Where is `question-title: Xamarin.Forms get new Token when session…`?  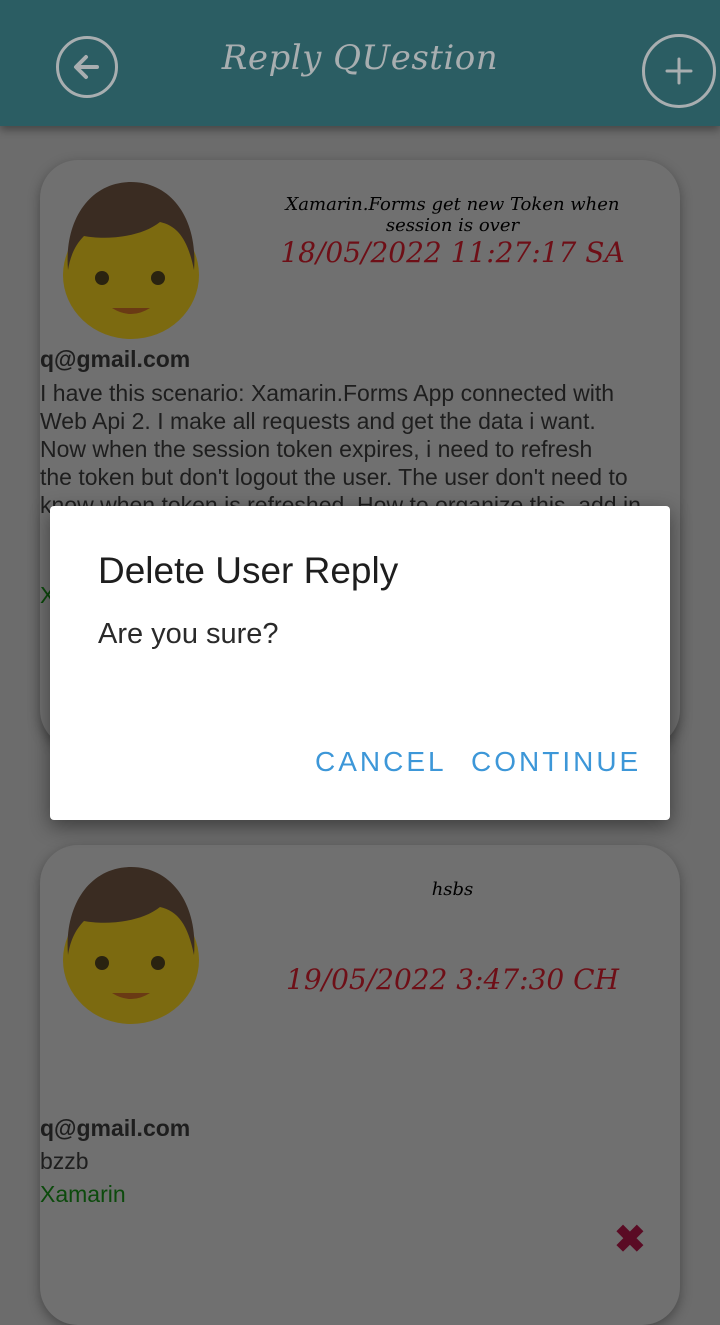 question-title: Xamarin.Forms get new Token when session… is located at coordinates (452, 215).